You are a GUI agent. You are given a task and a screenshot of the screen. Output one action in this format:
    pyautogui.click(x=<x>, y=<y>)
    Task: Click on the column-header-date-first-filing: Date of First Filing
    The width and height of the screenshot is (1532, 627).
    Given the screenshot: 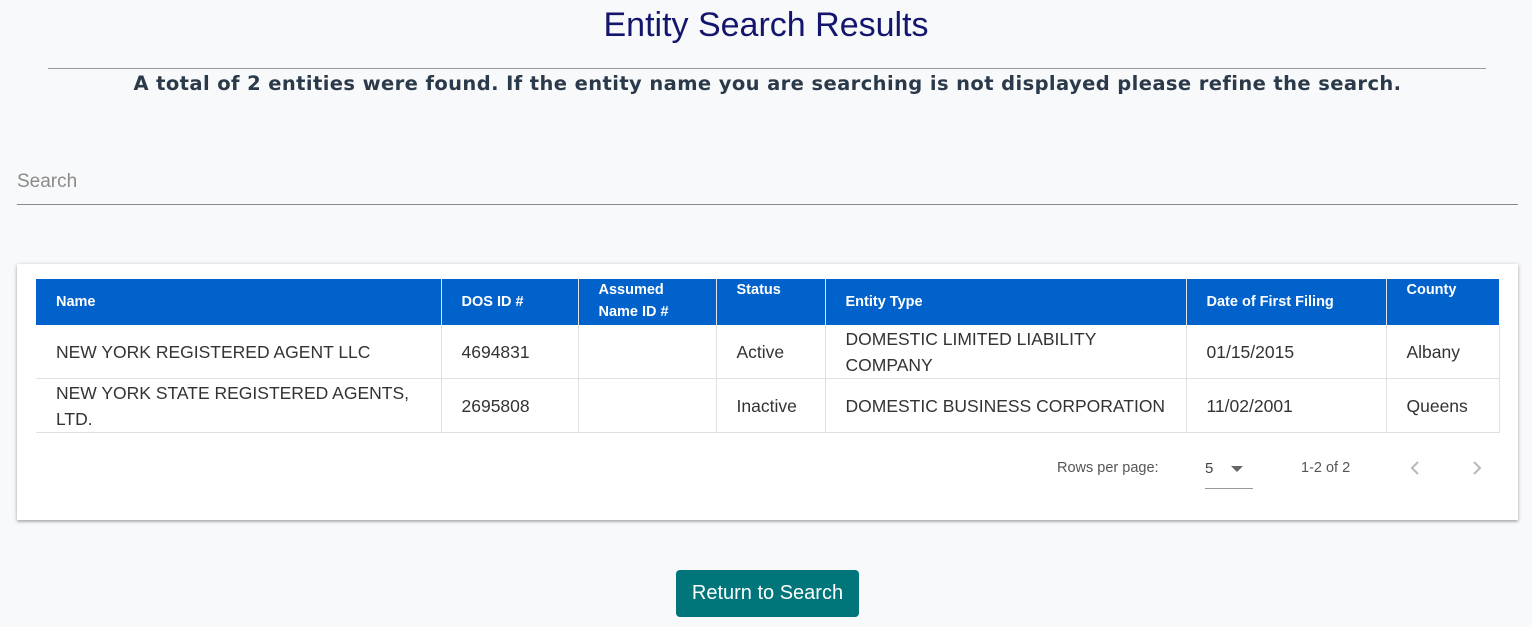 What is the action you would take?
    pyautogui.click(x=1286, y=302)
    